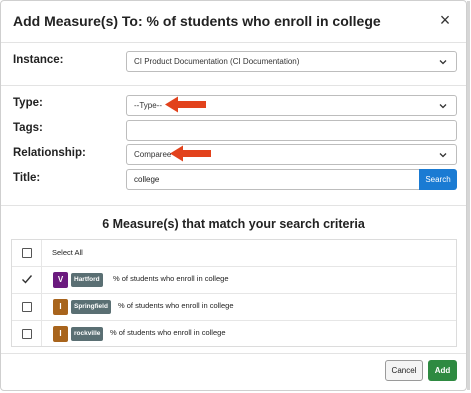  I want to click on footer-divider, so click(233, 353).